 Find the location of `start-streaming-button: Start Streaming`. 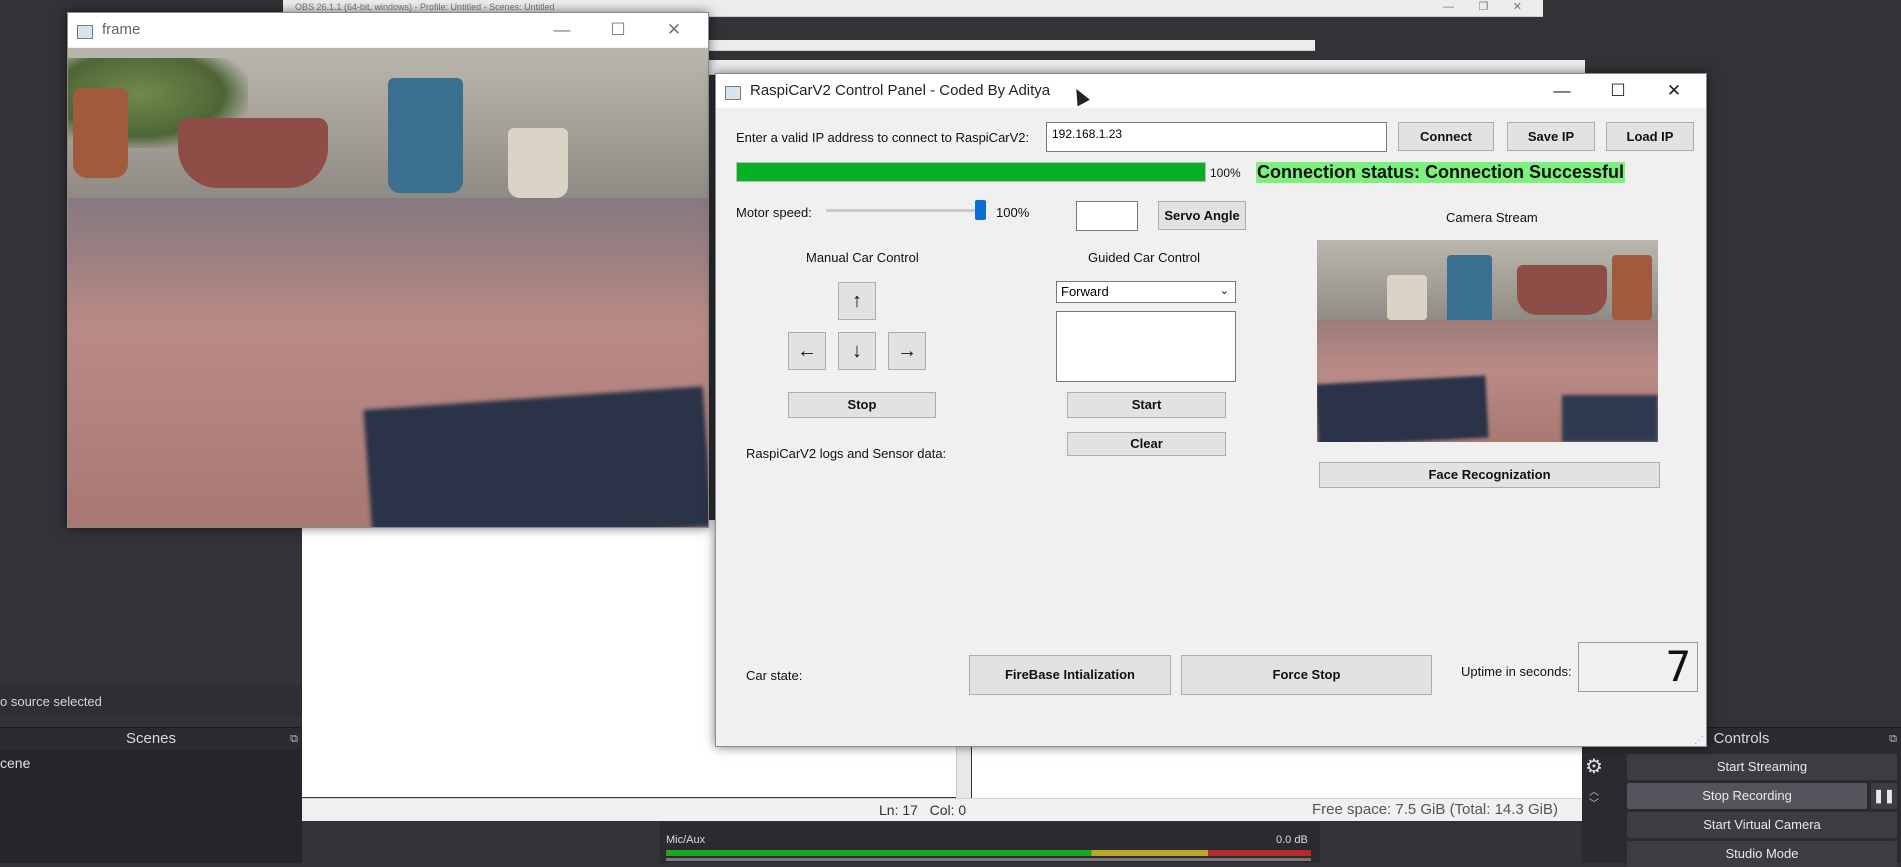

start-streaming-button: Start Streaming is located at coordinates (1762, 767).